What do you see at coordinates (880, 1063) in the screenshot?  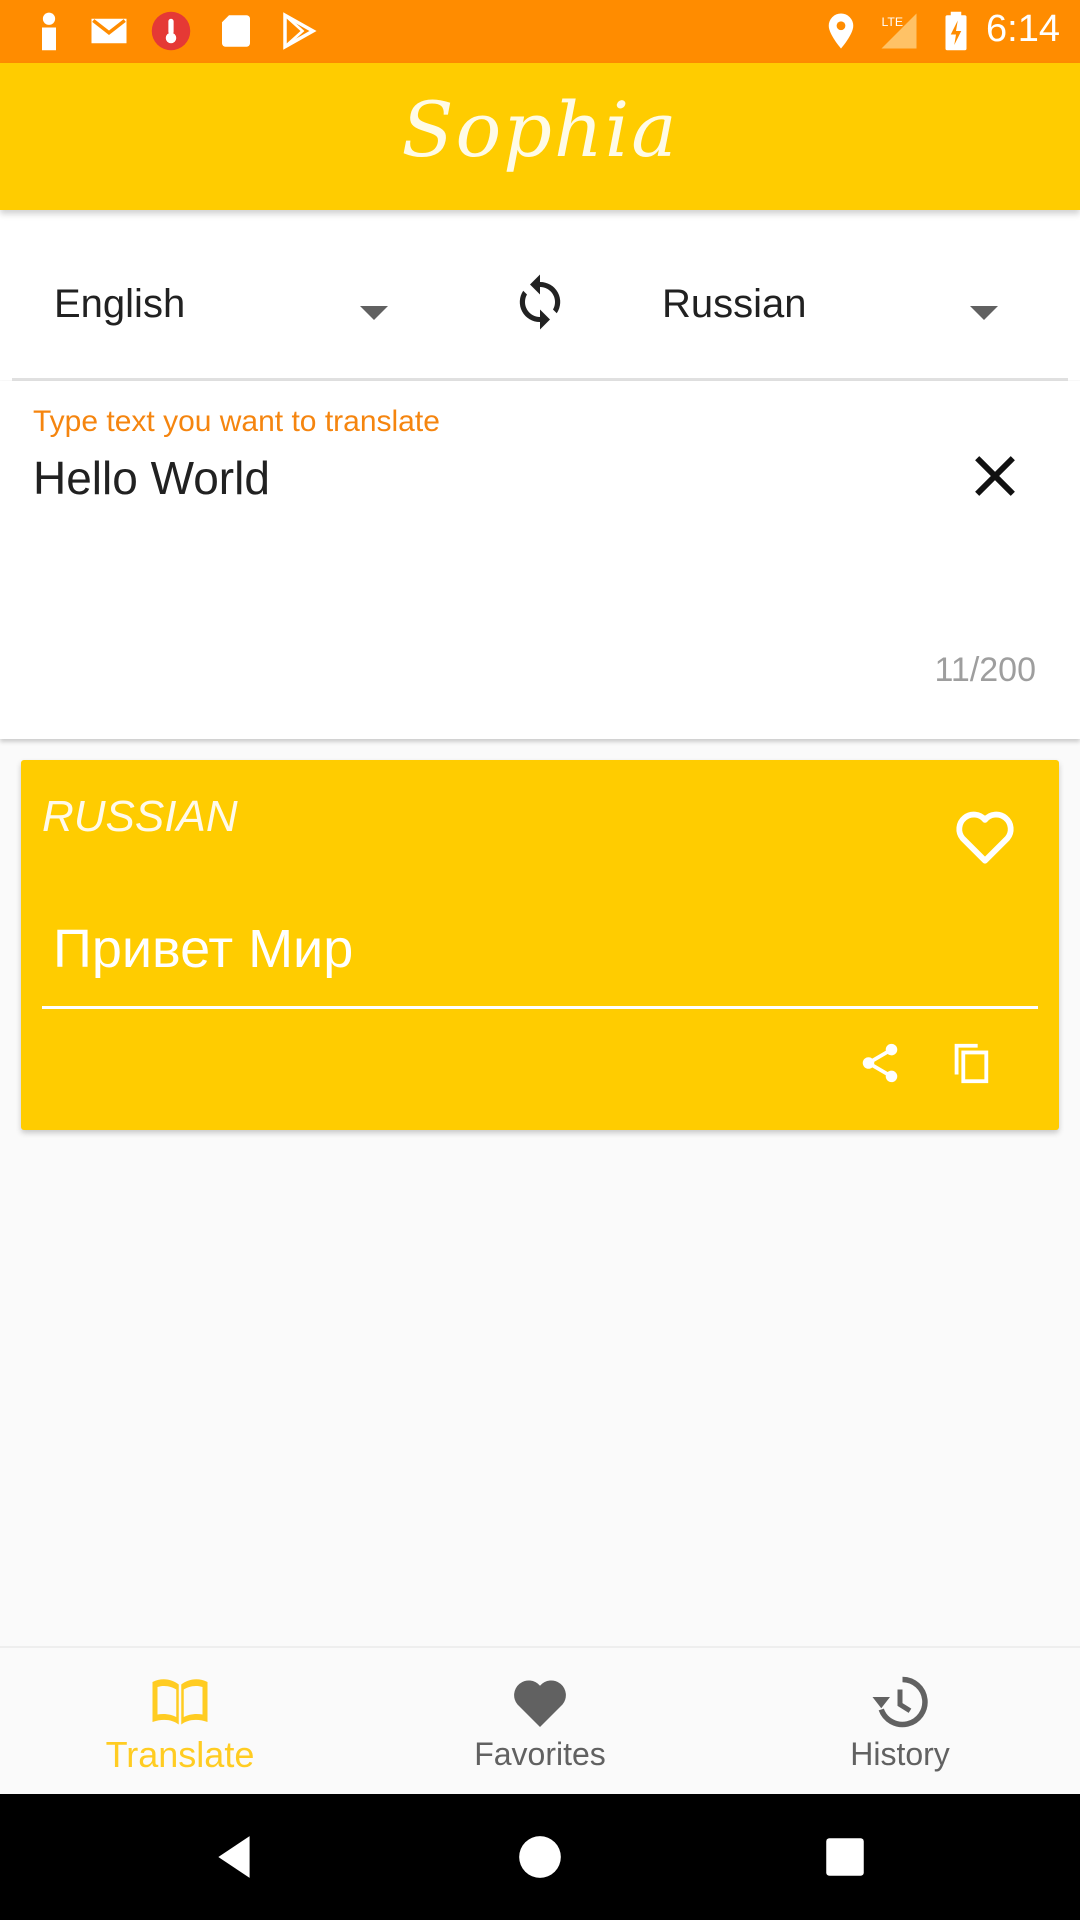 I see `share-icon` at bounding box center [880, 1063].